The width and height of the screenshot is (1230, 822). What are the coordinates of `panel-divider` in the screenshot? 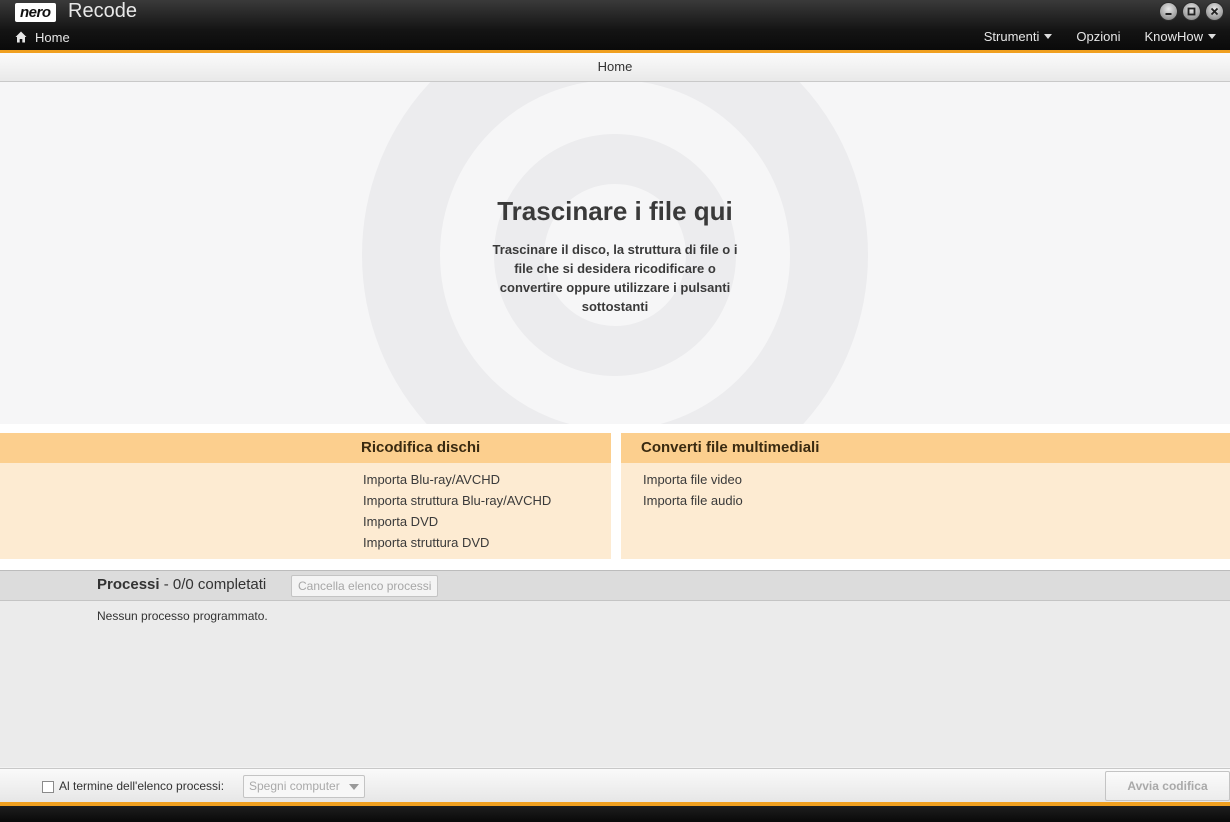 It's located at (616, 496).